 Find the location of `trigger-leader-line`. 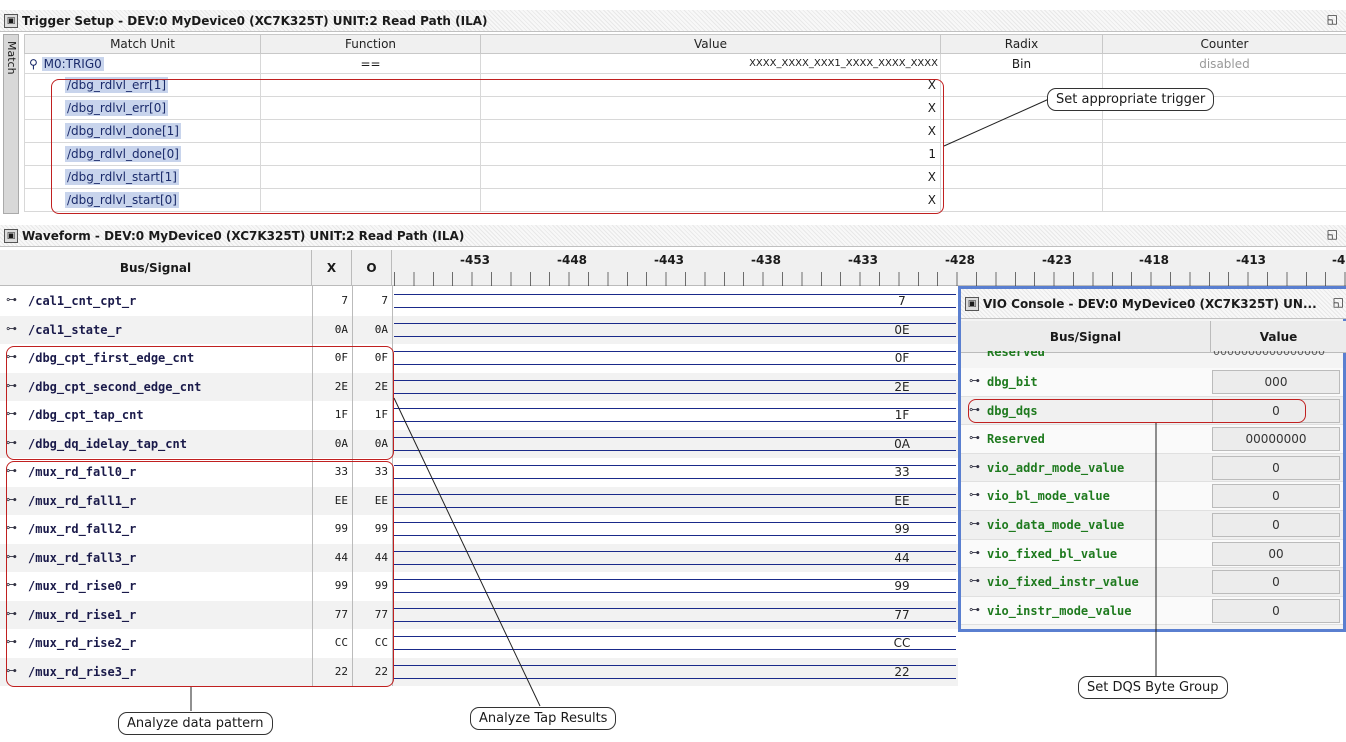

trigger-leader-line is located at coordinates (996, 122).